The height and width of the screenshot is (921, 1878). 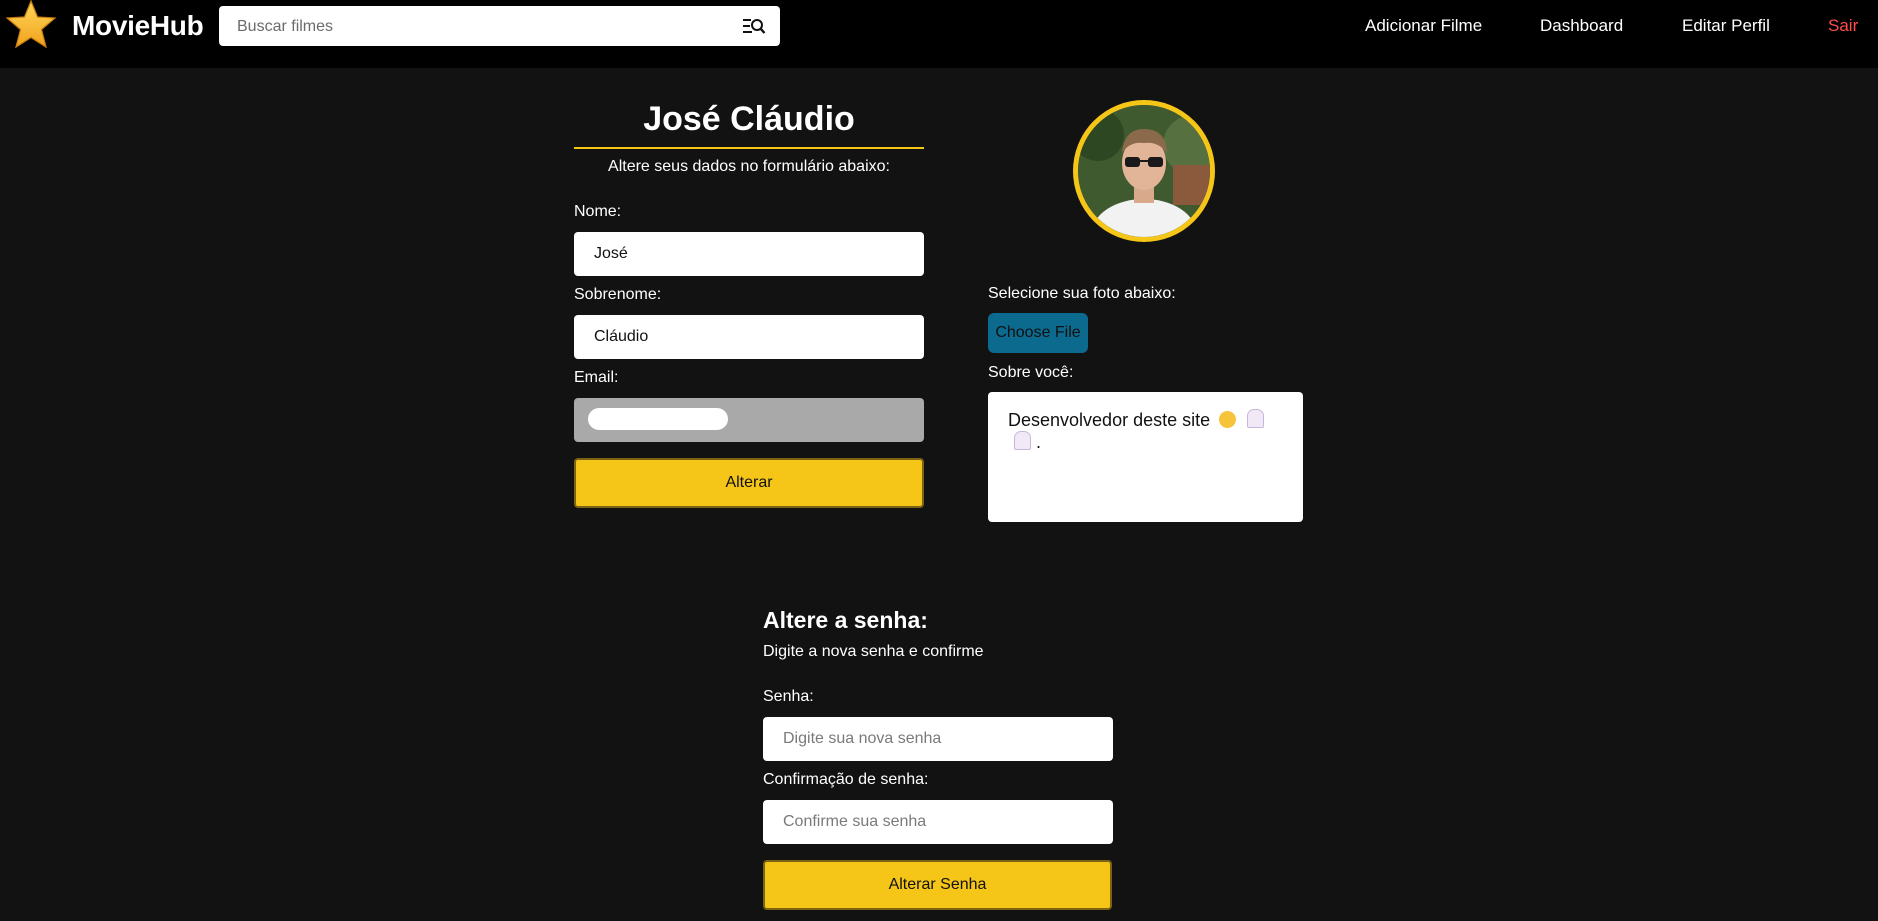 What do you see at coordinates (749, 483) in the screenshot?
I see `update-profile-button: Alterar` at bounding box center [749, 483].